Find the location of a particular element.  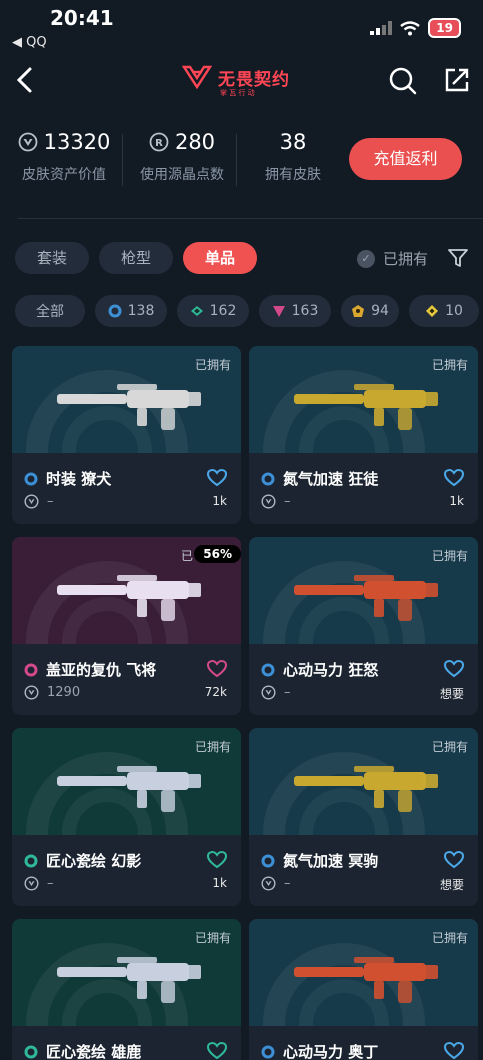

signal-icon is located at coordinates (381, 28).